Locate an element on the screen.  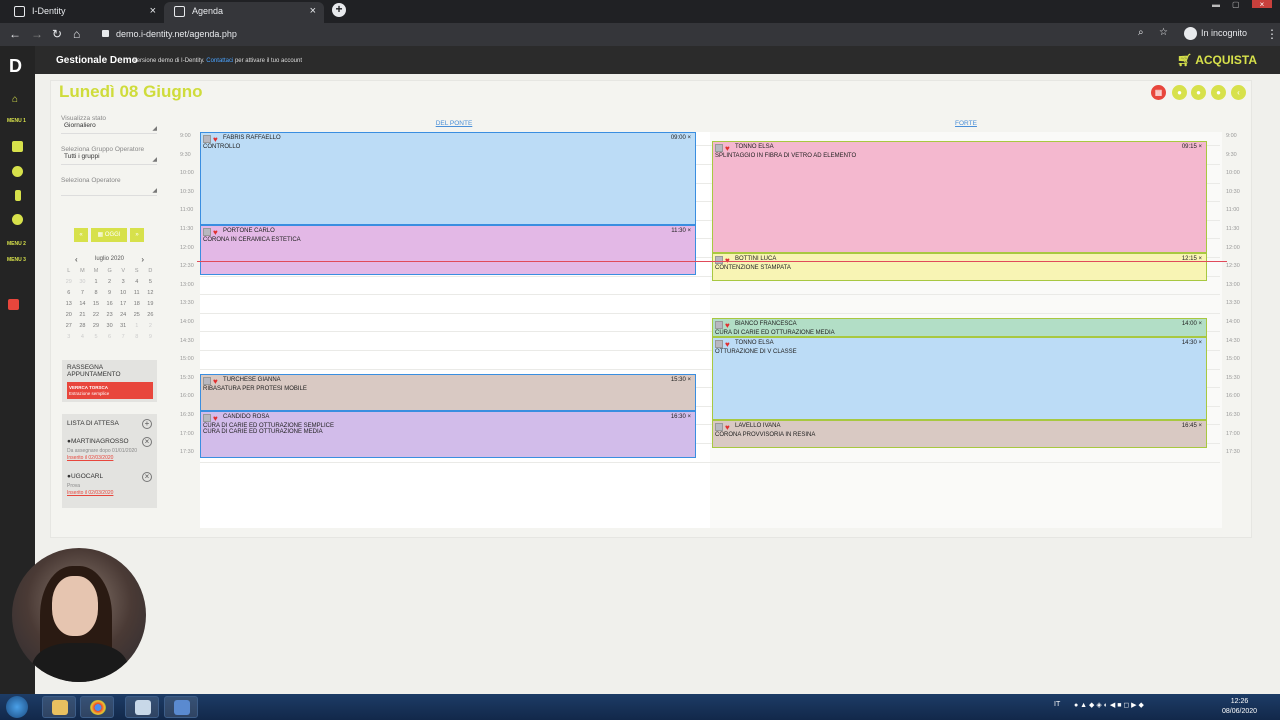
contact-link: Contattaci is located at coordinates (219, 61).